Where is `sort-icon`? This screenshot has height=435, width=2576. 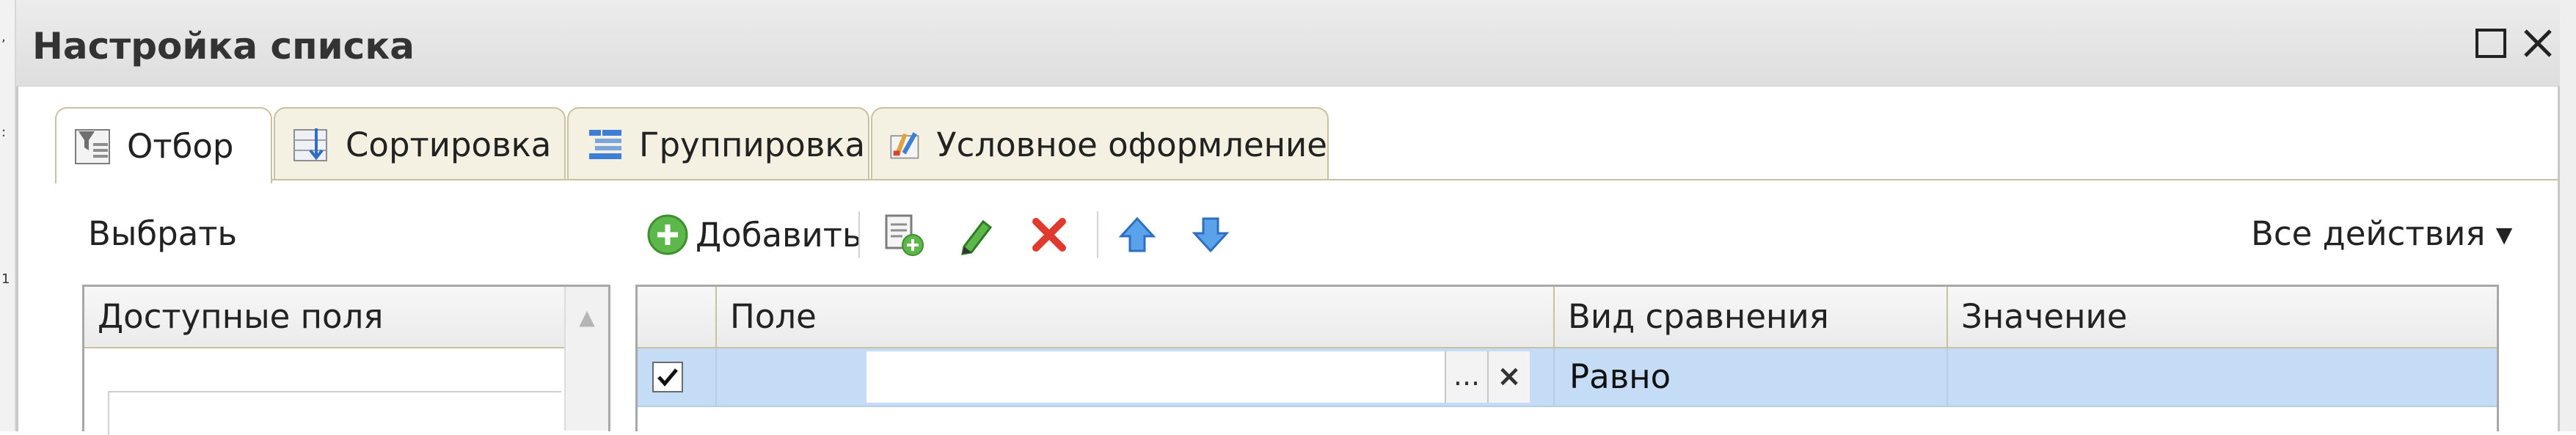
sort-icon is located at coordinates (310, 144).